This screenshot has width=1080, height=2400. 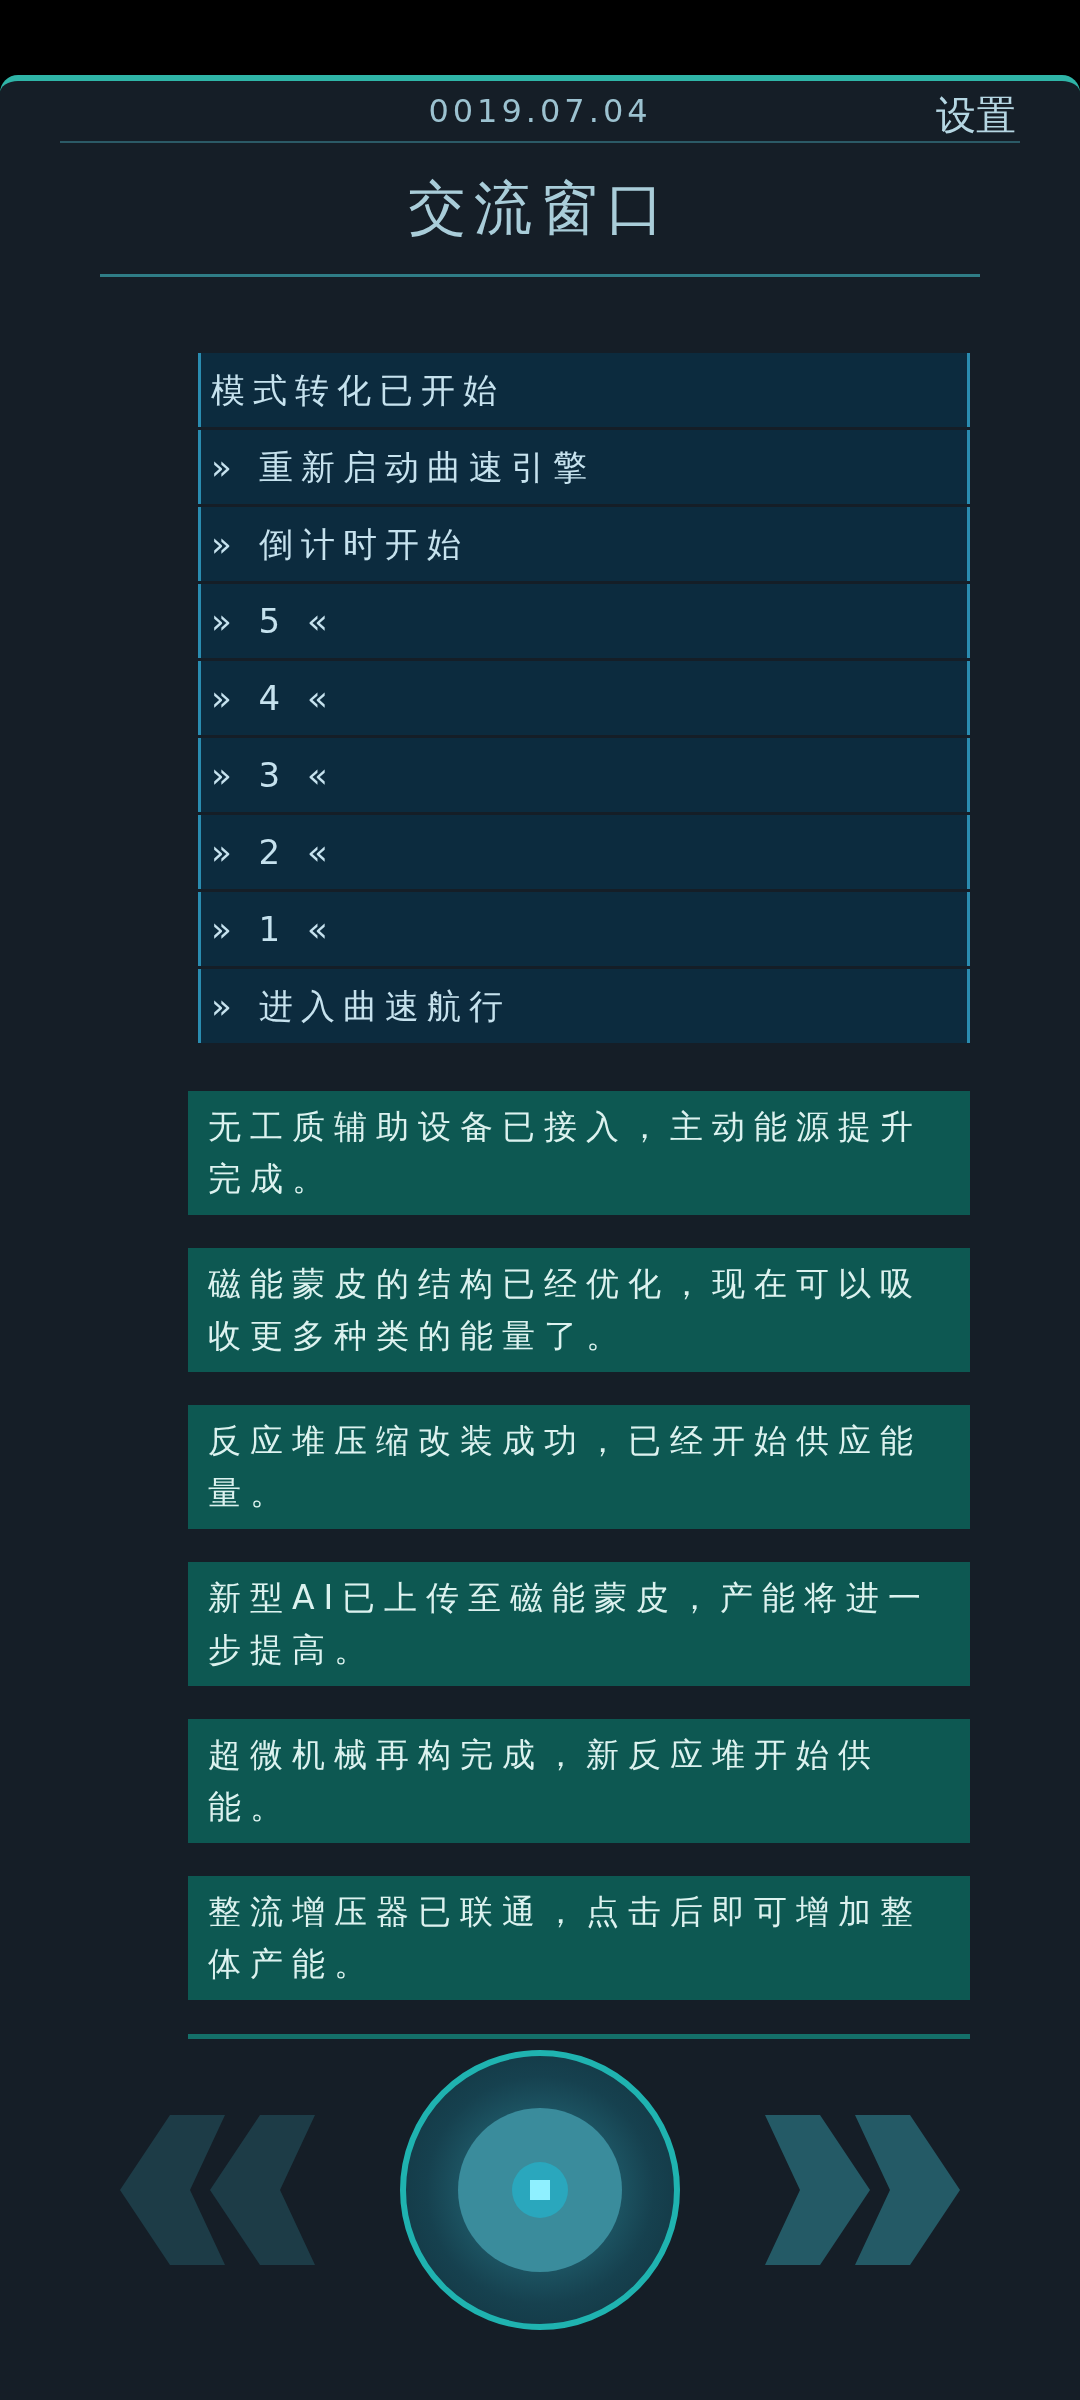 What do you see at coordinates (579, 1310) in the screenshot?
I see `message-card: 磁能蒙皮的结构已经优化，现在可以吸收更多种类的能量了。` at bounding box center [579, 1310].